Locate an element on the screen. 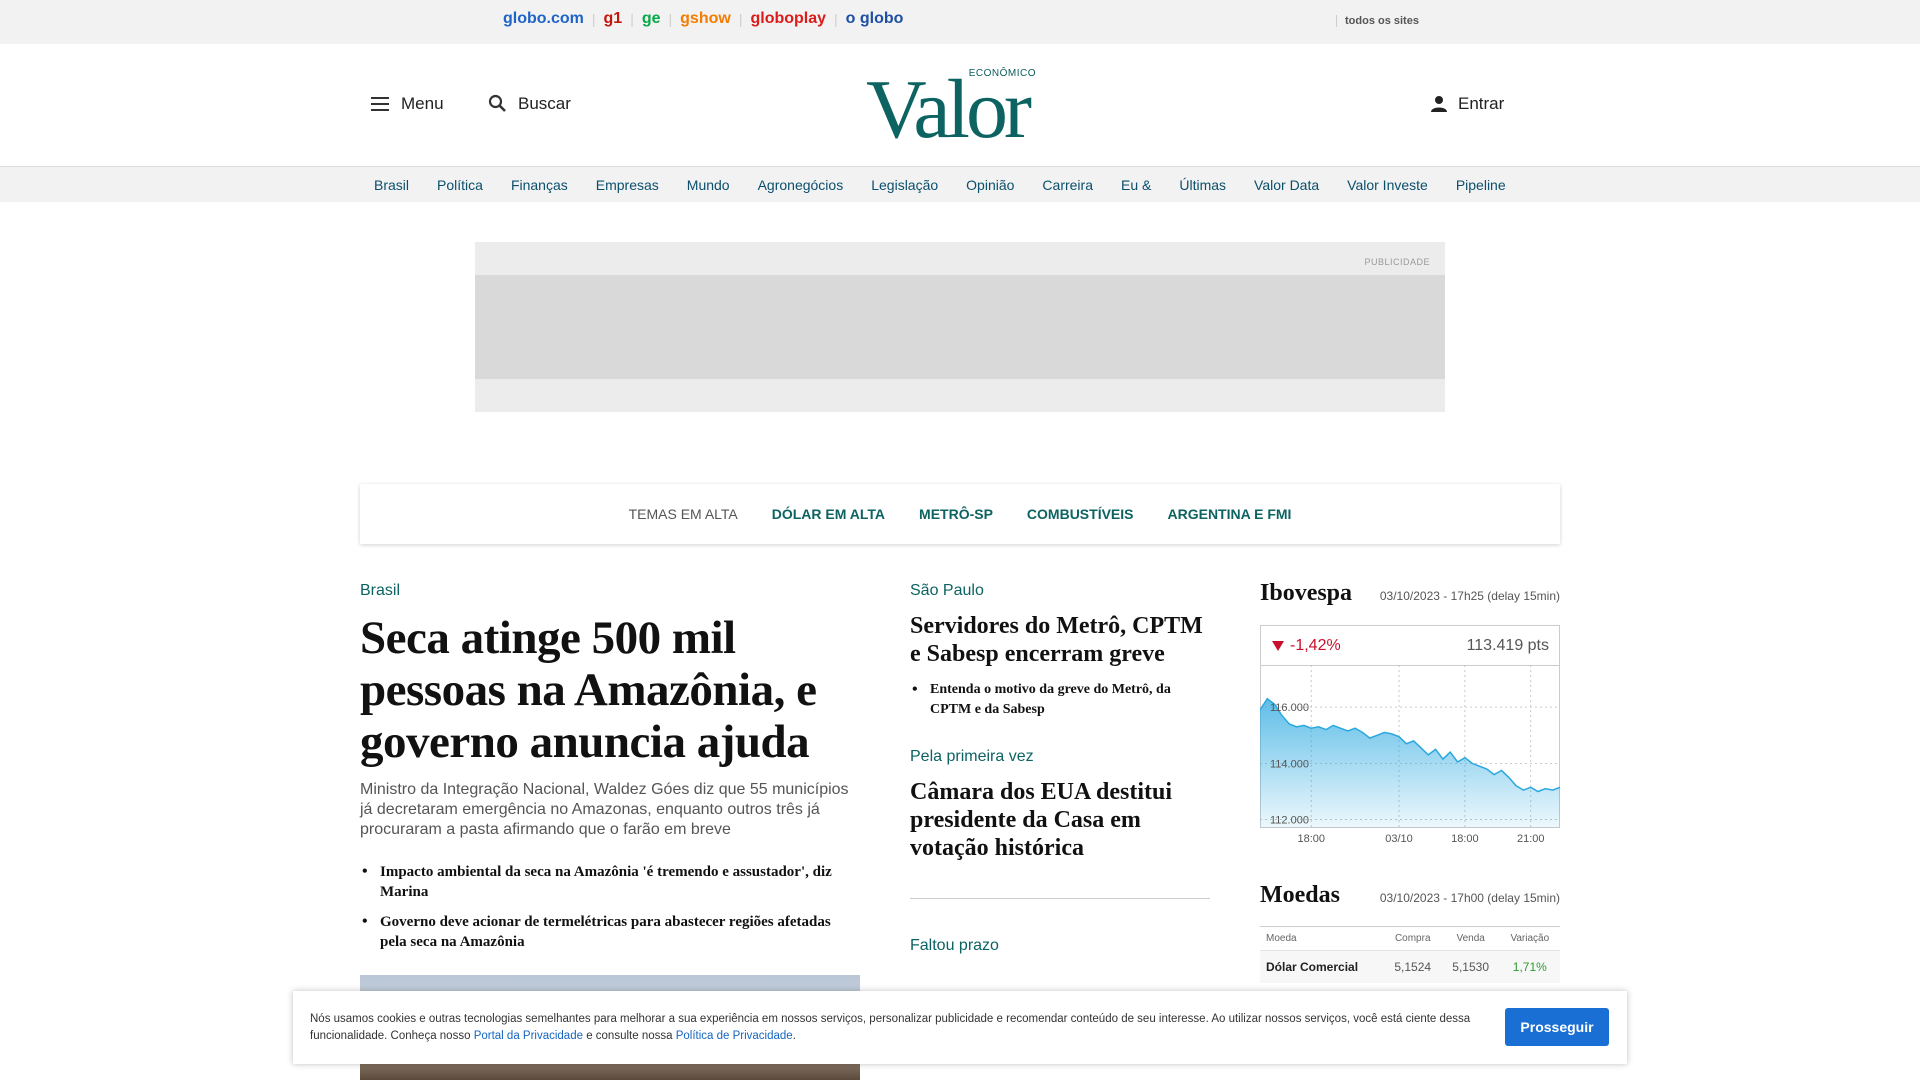  login-button: Entrar is located at coordinates (1467, 104).